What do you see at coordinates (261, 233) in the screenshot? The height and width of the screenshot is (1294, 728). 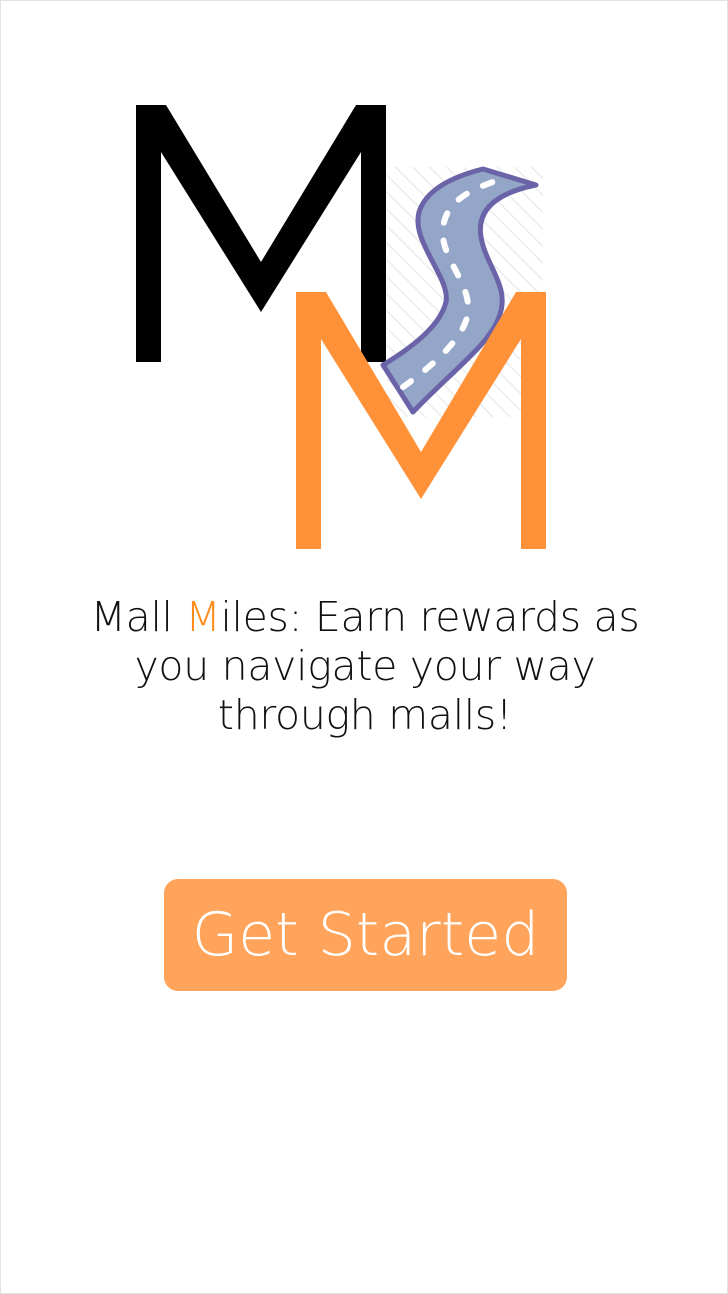 I see `letter-m-black` at bounding box center [261, 233].